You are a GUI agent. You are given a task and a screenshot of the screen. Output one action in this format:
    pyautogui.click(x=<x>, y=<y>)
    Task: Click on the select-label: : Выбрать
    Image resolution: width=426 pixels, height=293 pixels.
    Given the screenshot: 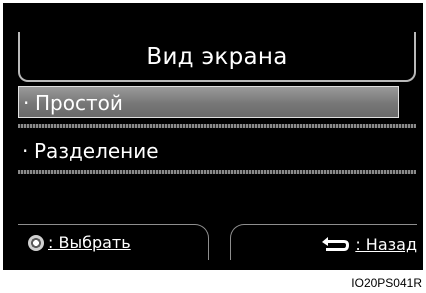 What is the action you would take?
    pyautogui.click(x=89, y=242)
    